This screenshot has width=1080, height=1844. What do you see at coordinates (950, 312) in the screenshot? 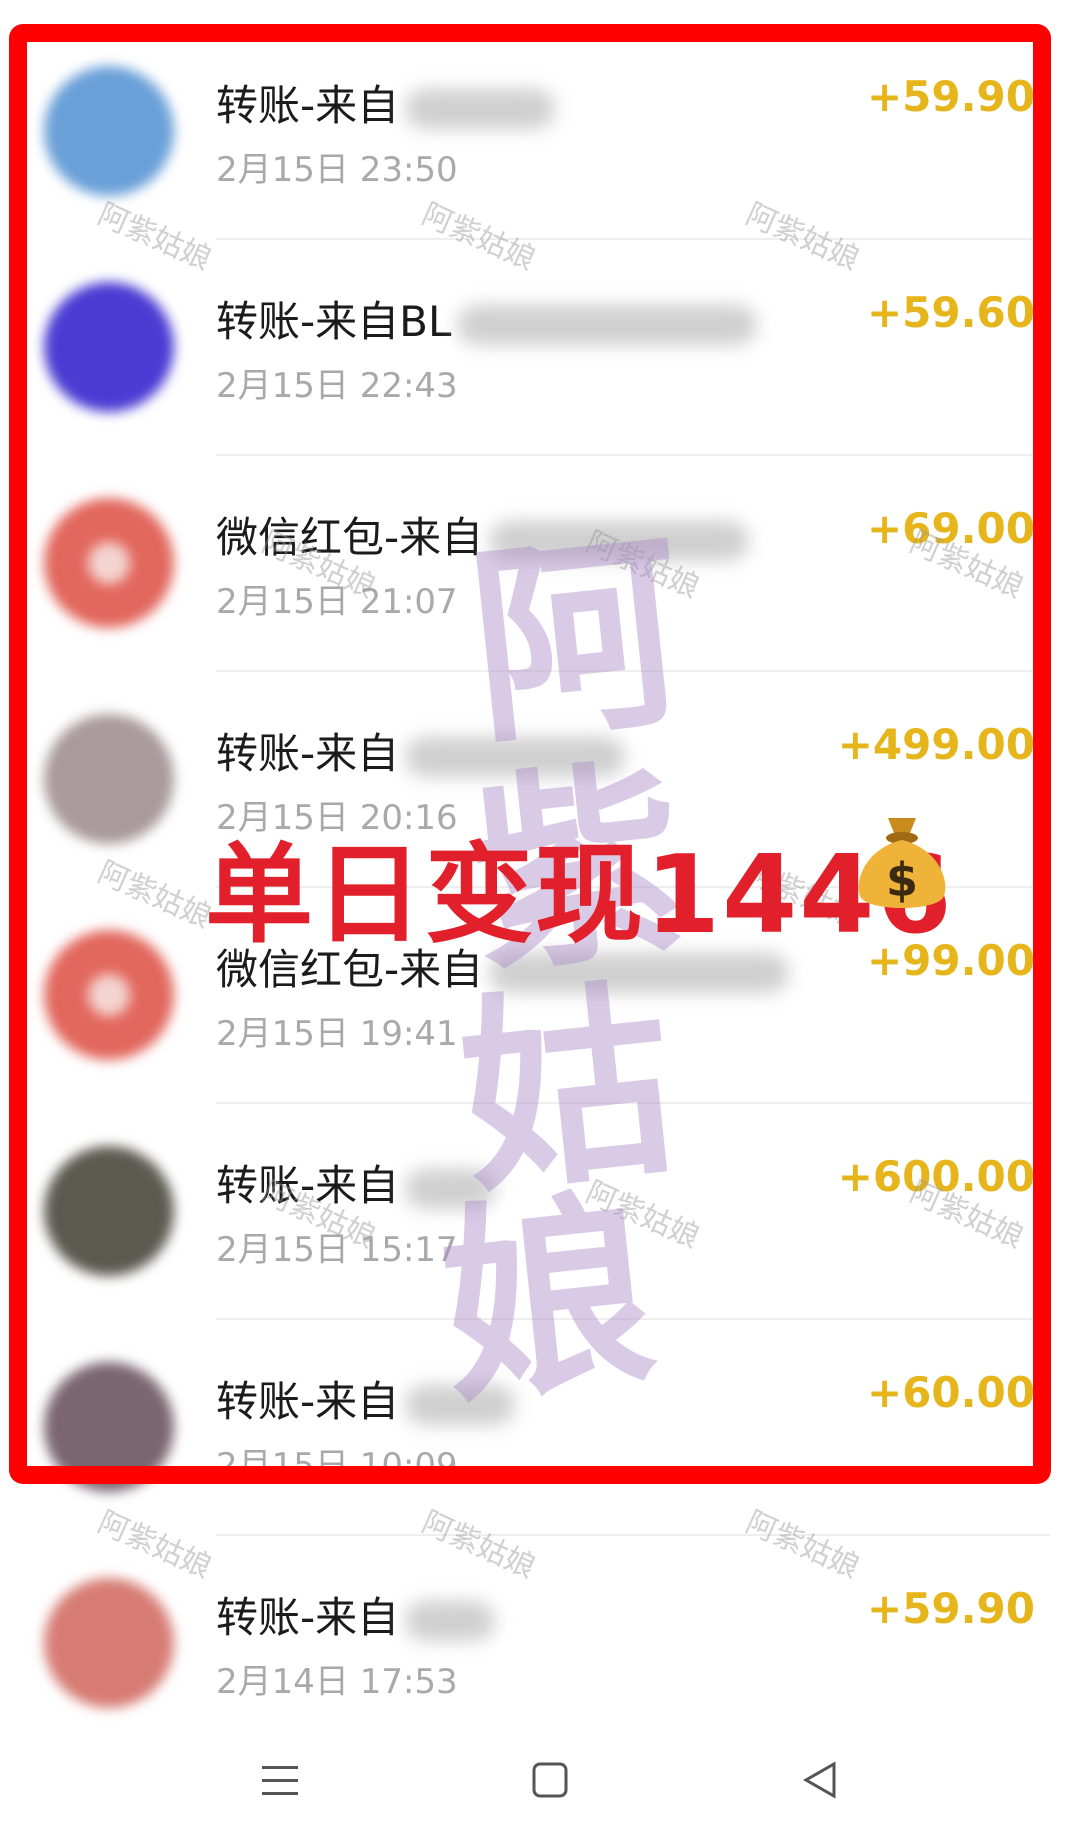
I see `transaction-amount: +59.60` at bounding box center [950, 312].